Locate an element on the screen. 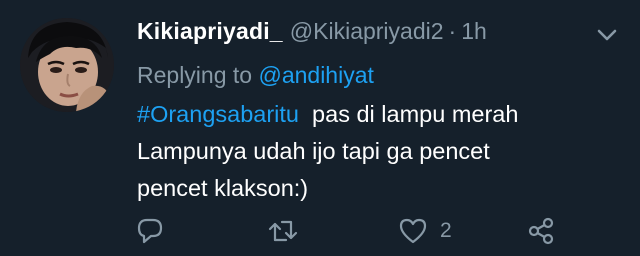 The image size is (640, 256). hashtag-link: #Orangsabaritu is located at coordinates (218, 114).